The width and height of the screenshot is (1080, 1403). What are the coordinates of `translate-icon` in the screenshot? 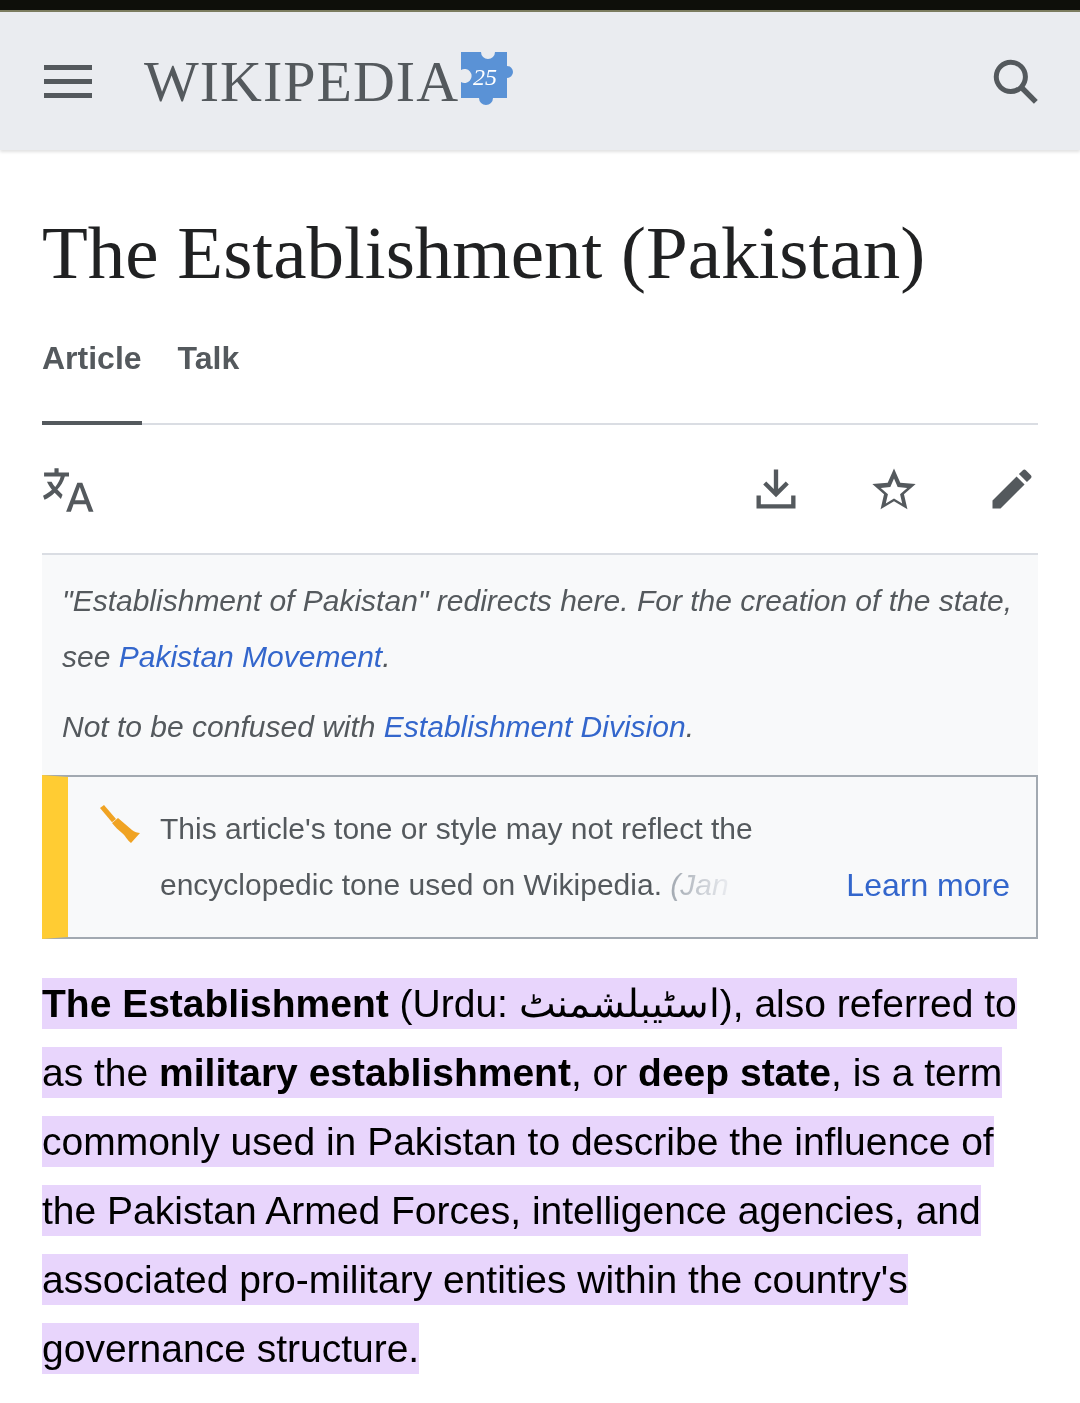 It's located at (69, 489).